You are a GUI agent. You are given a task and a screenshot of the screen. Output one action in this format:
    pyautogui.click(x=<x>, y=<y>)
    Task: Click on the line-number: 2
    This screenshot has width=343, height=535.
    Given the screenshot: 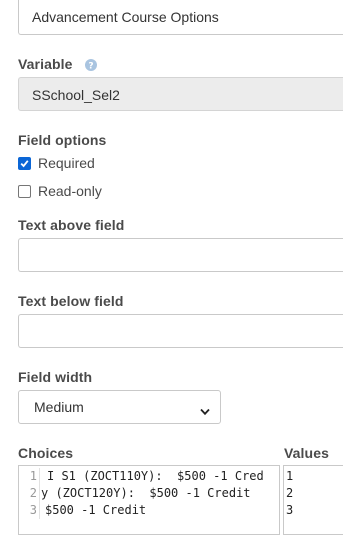 What is the action you would take?
    pyautogui.click(x=33, y=493)
    